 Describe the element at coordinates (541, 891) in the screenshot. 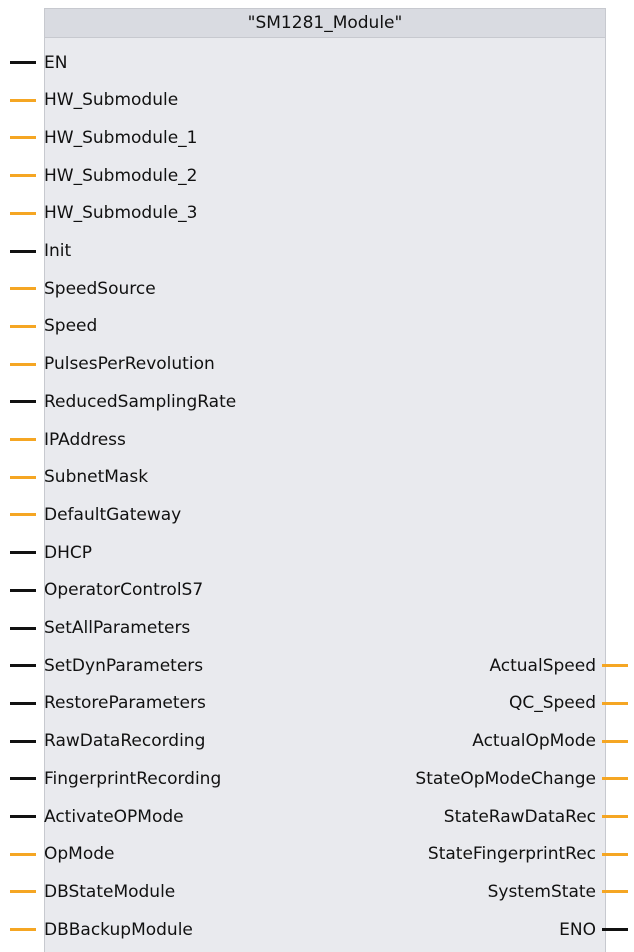

I see `pin-label: SystemState` at that location.